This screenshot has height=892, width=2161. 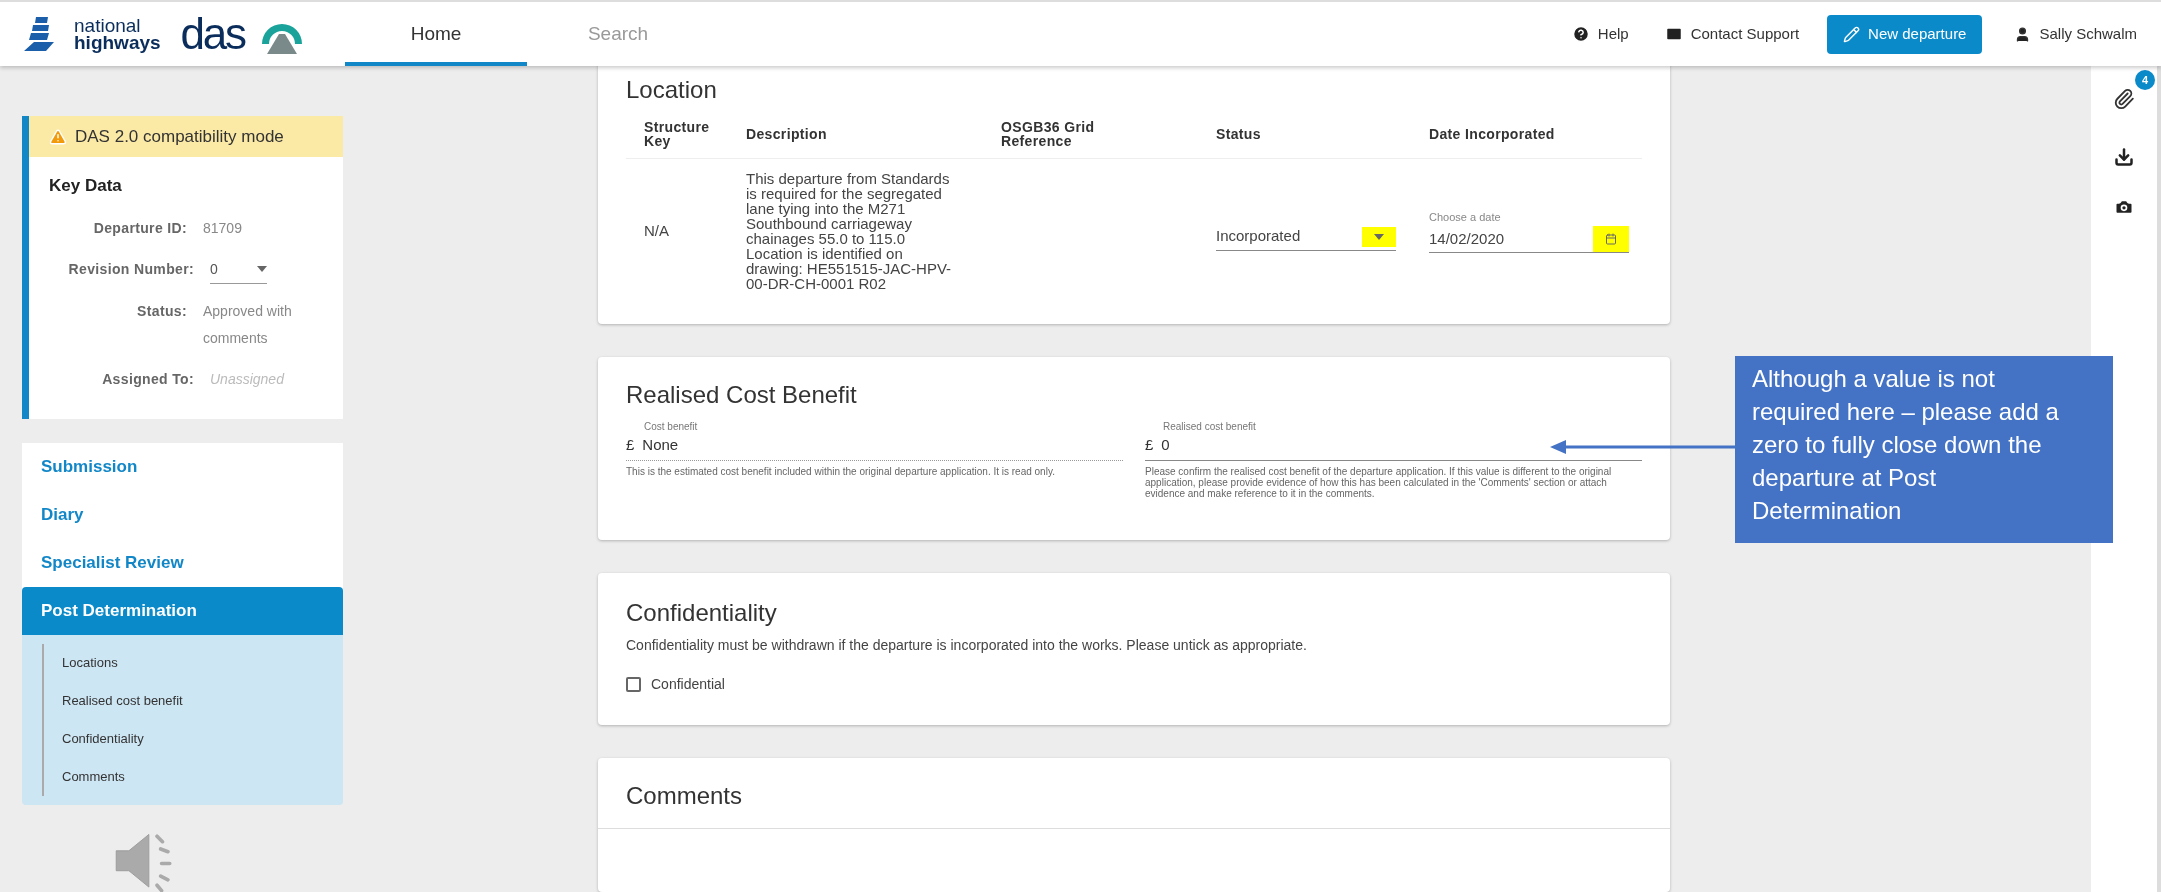 I want to click on pencil-icon, so click(x=1852, y=34).